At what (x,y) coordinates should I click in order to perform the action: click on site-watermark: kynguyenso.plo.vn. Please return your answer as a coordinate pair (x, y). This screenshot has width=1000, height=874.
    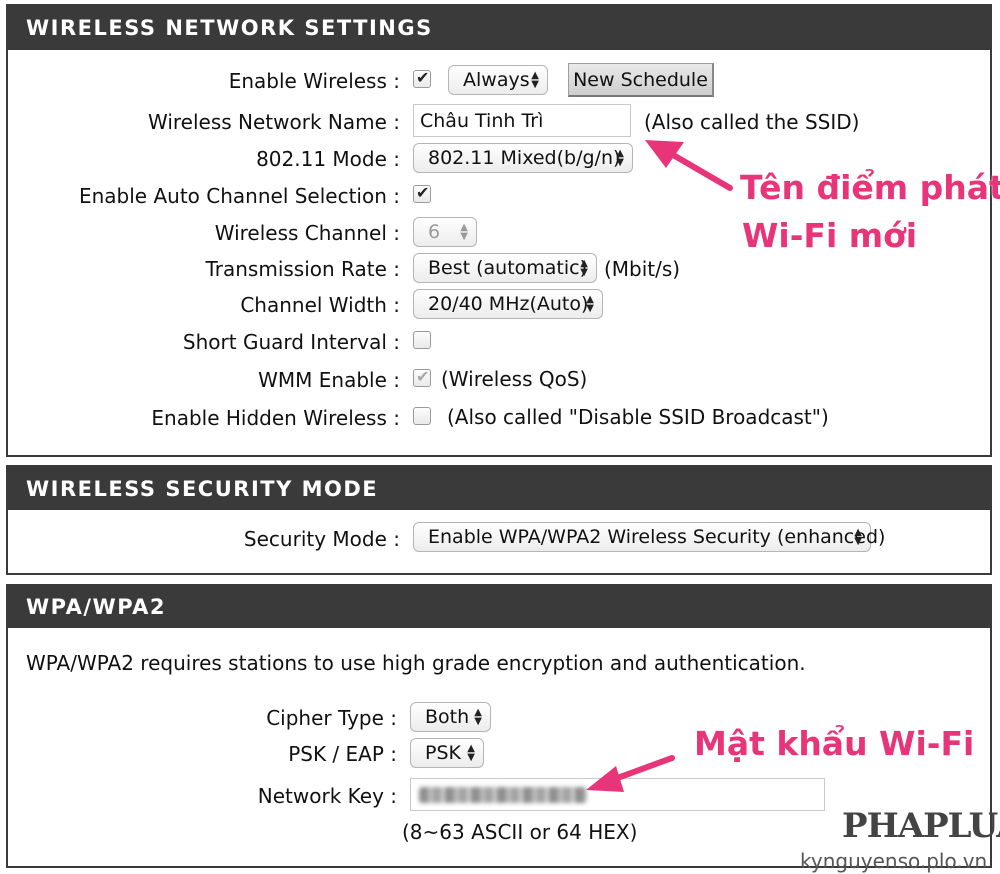
    Looking at the image, I should click on (894, 861).